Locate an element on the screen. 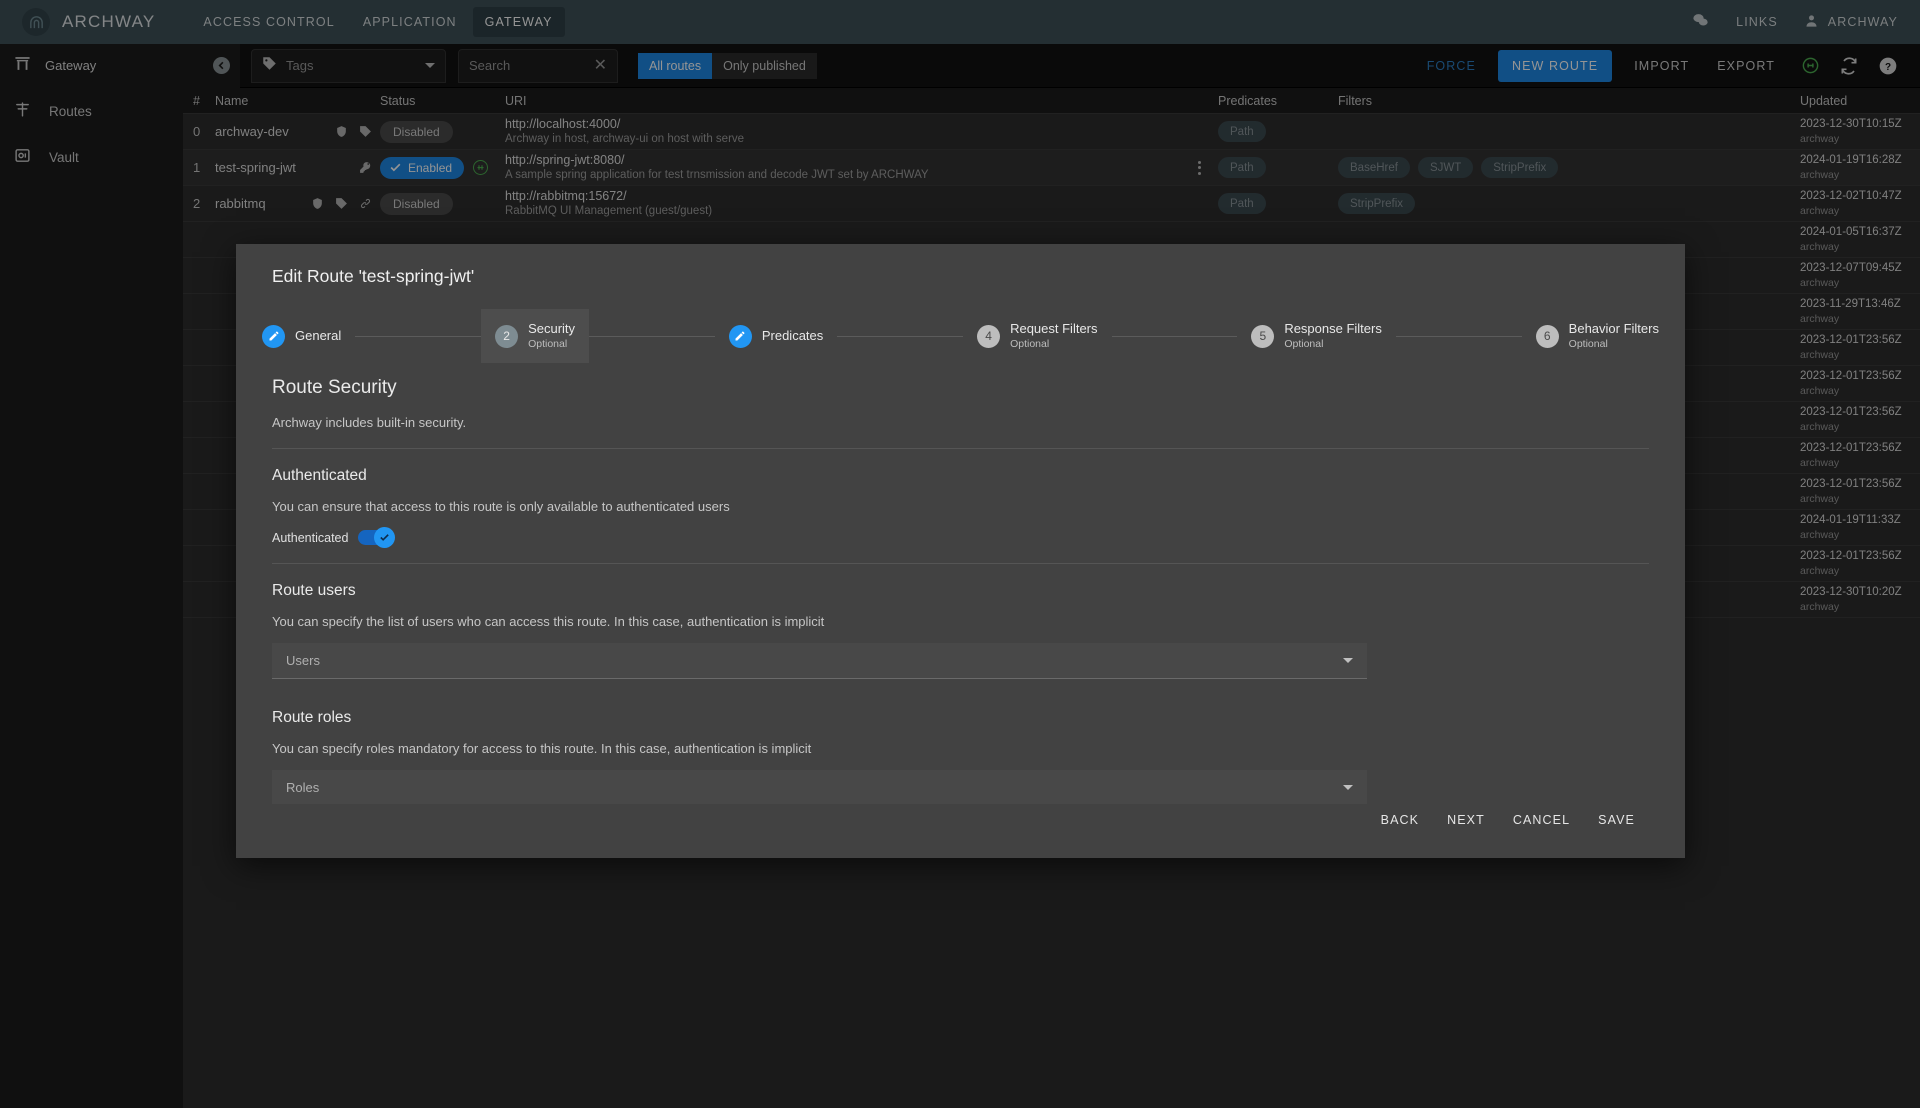  cancel-button: CANCEL is located at coordinates (1541, 820).